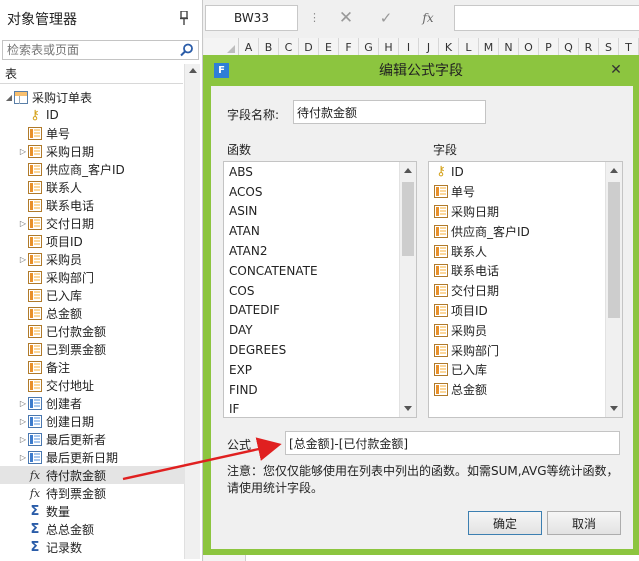 Image resolution: width=639 pixels, height=561 pixels. Describe the element at coordinates (469, 47) in the screenshot. I see `column-header: L` at that location.